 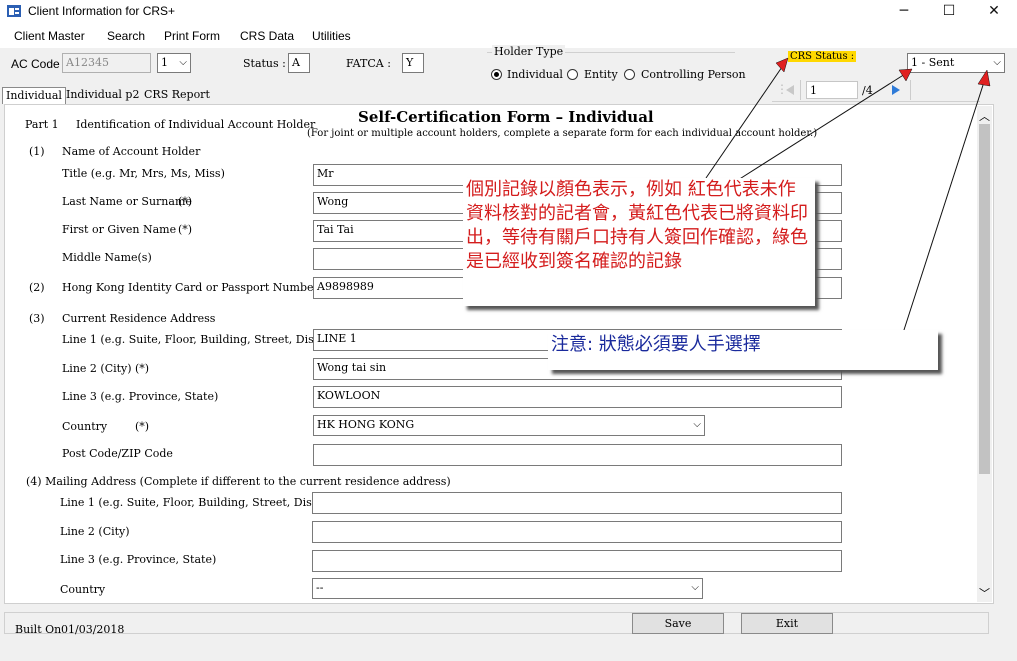 What do you see at coordinates (787, 623) in the screenshot?
I see `exit-button: Exit` at bounding box center [787, 623].